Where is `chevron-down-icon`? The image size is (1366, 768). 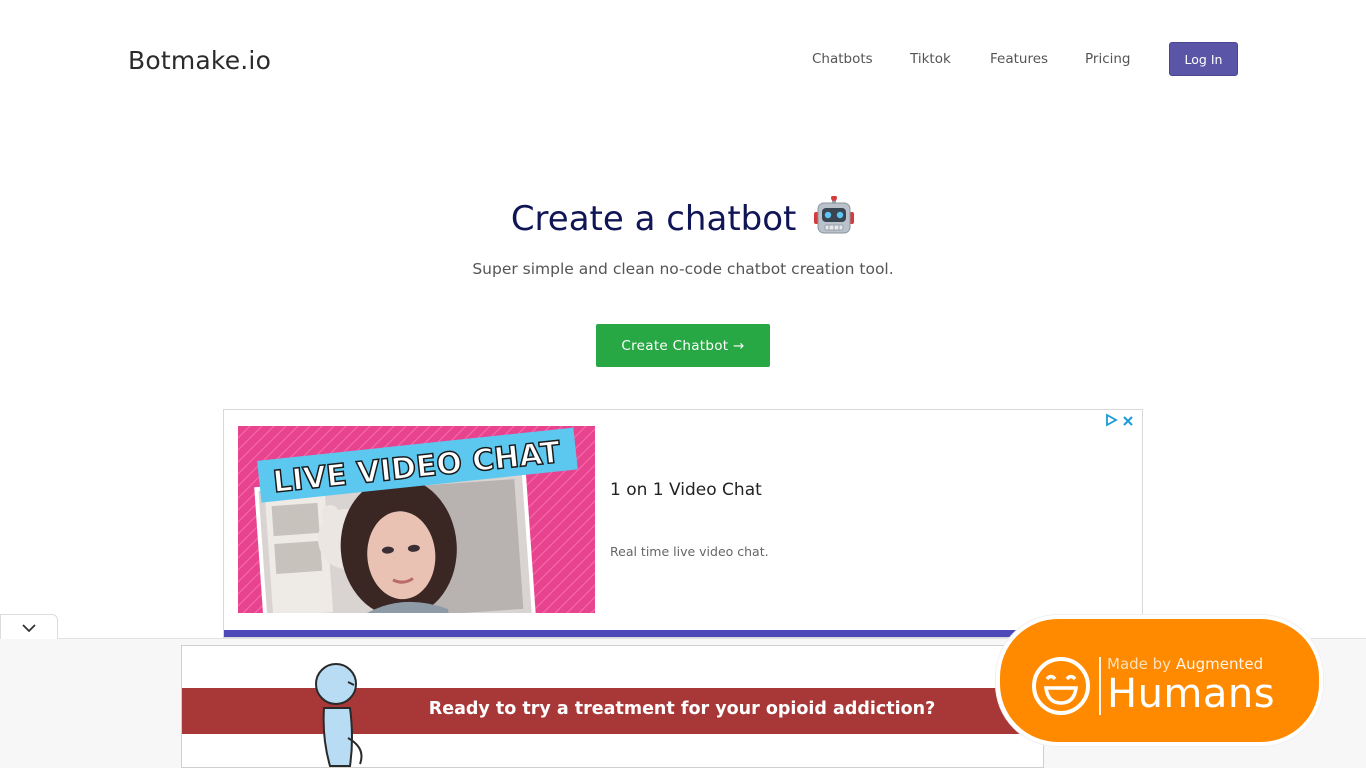 chevron-down-icon is located at coordinates (29, 627).